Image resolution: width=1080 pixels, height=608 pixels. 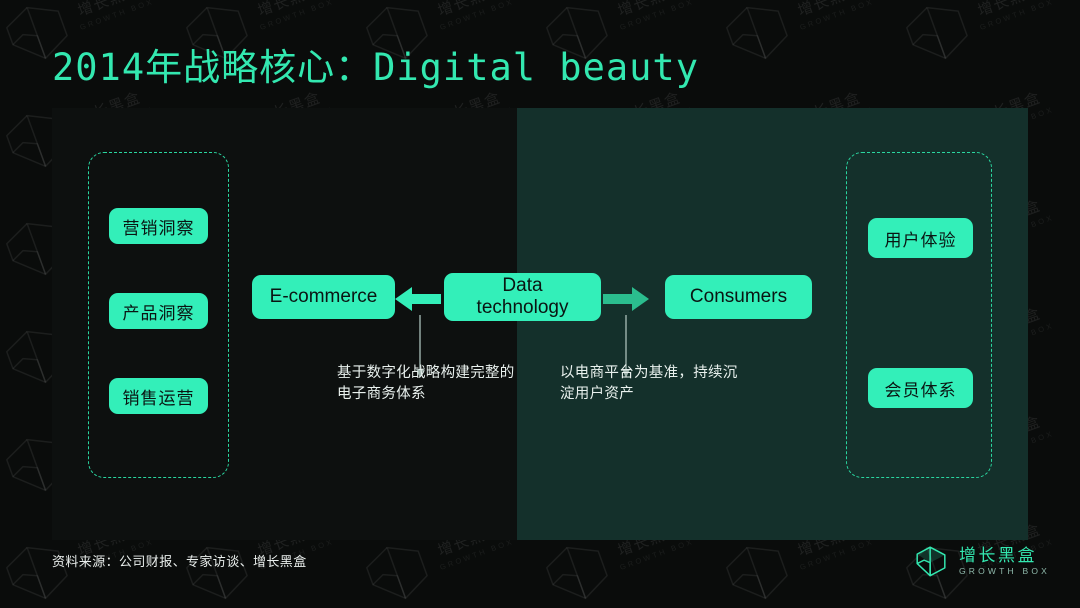 What do you see at coordinates (649, 383) in the screenshot?
I see `caption-consumers: 以电商平台为基准，持续沉淀用户资产` at bounding box center [649, 383].